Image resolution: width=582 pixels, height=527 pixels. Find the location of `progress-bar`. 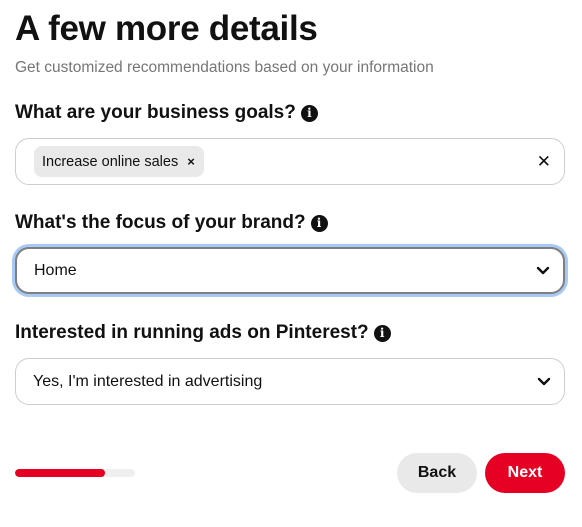

progress-bar is located at coordinates (75, 473).